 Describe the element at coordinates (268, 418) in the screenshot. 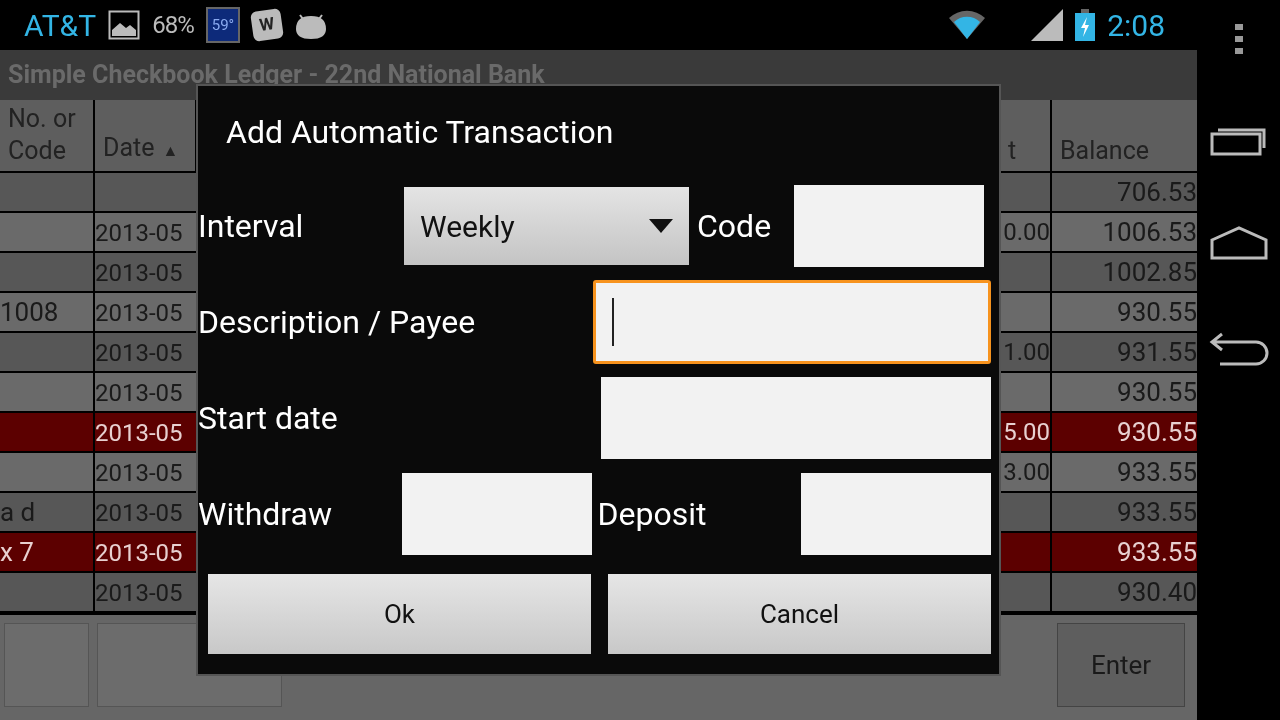

I see `field-label: Start date` at that location.